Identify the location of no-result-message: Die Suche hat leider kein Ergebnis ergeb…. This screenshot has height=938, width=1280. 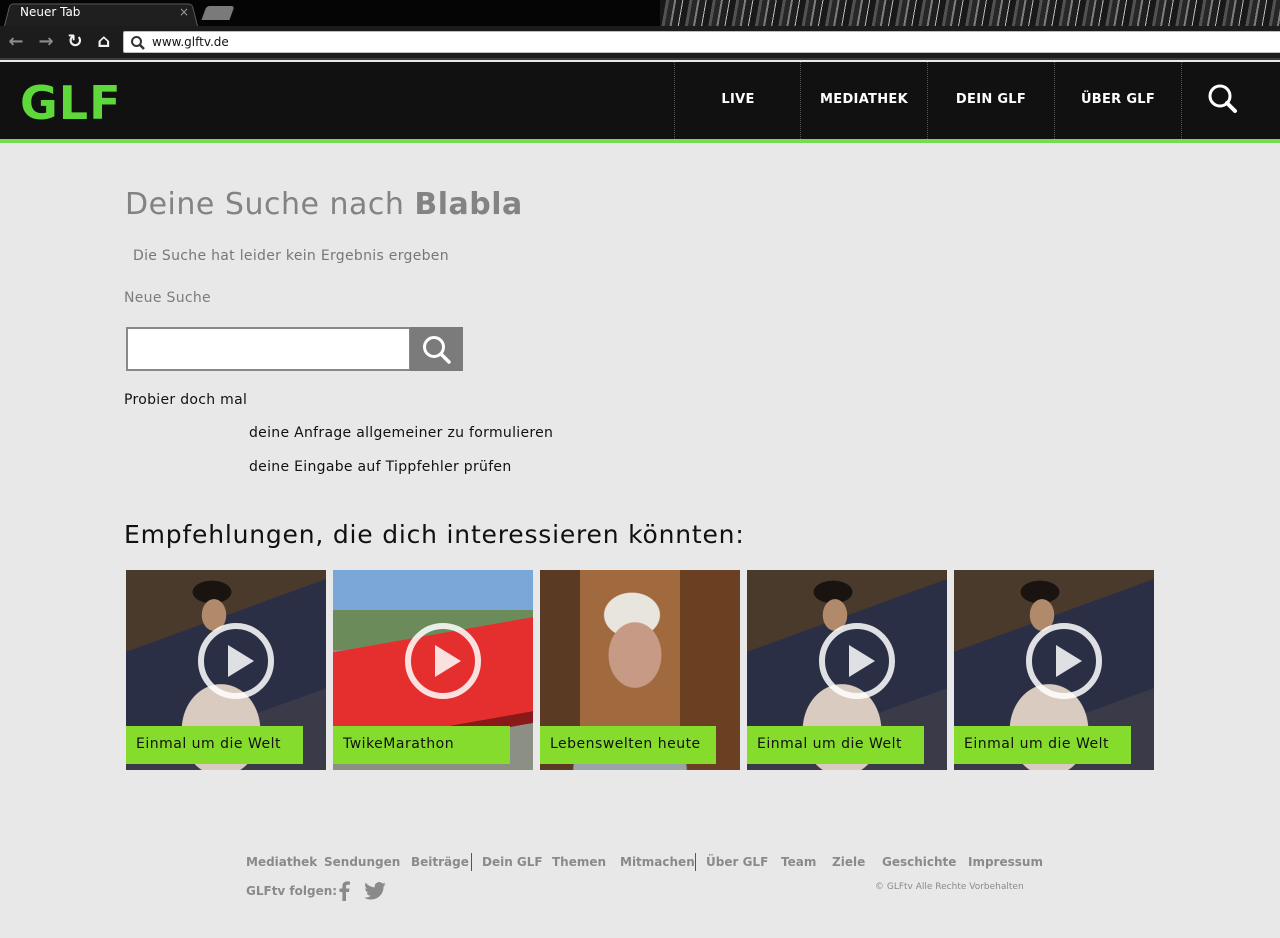
(291, 256).